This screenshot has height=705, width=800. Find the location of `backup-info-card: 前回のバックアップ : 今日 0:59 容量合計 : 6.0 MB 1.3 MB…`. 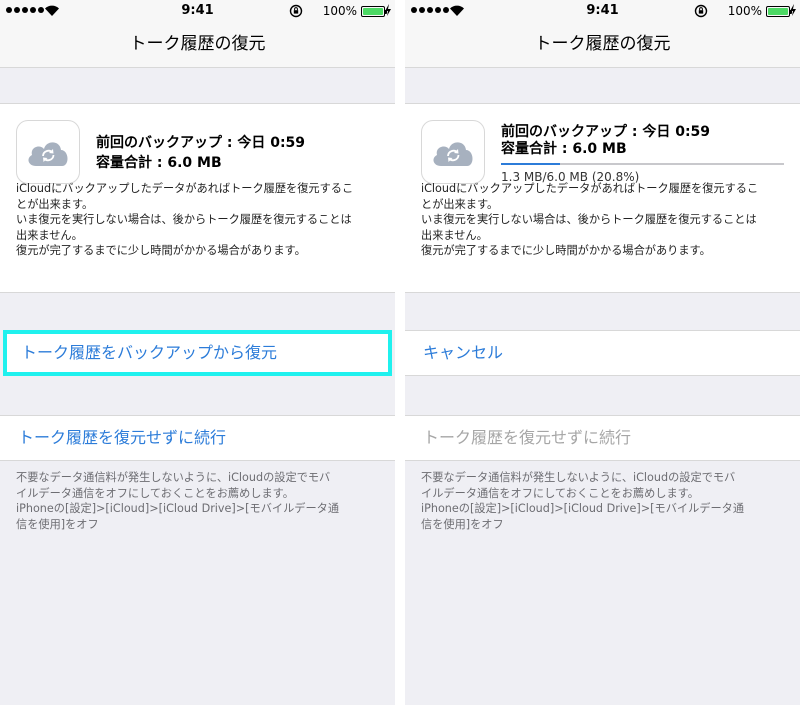

backup-info-card: 前回のバックアップ : 今日 0:59 容量合計 : 6.0 MB 1.3 MB… is located at coordinates (602, 198).